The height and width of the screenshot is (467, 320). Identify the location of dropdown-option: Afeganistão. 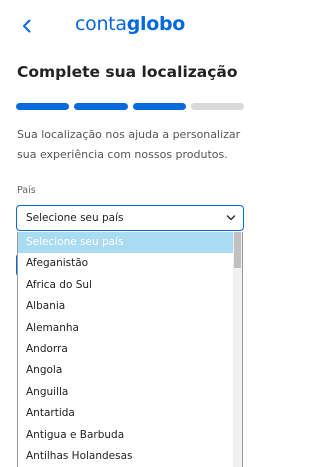
(130, 263).